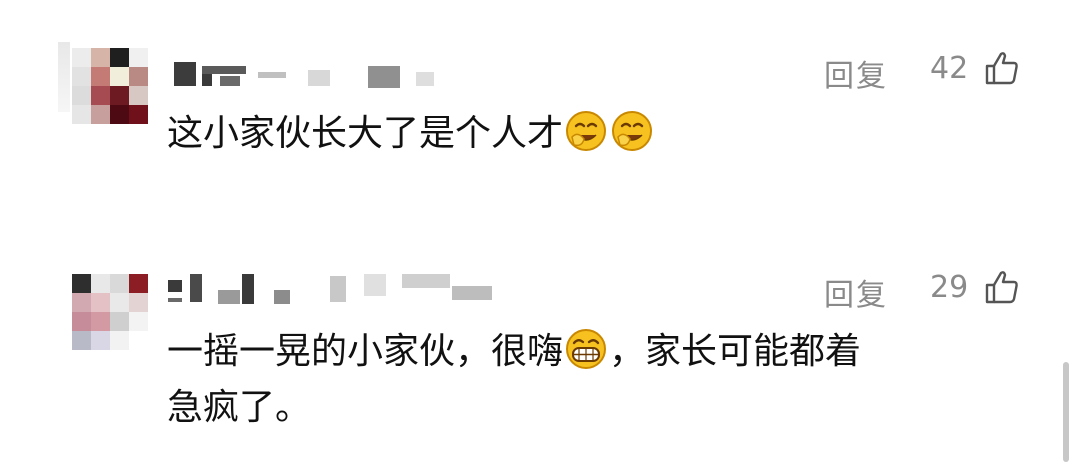 The image size is (1080, 464). I want to click on like-count: 29, so click(949, 287).